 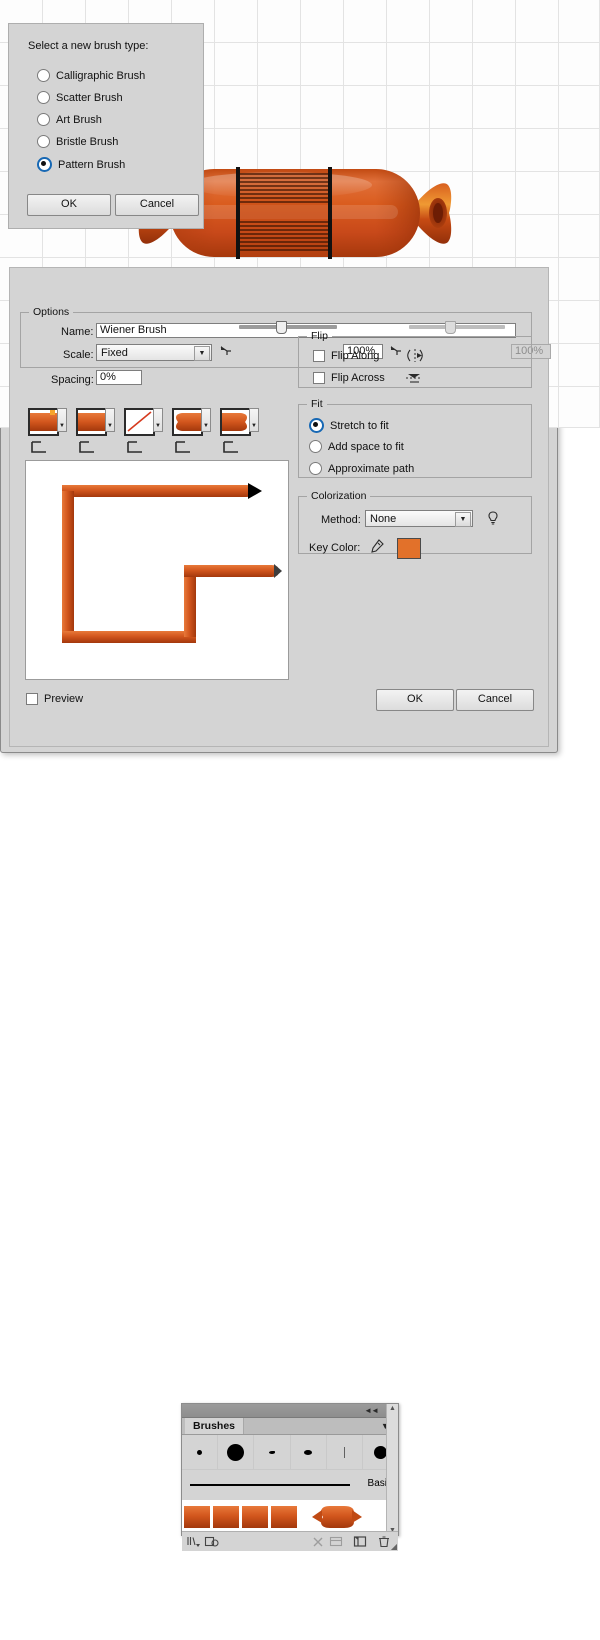 I want to click on radio-approximate-path-label: Approximate path, so click(x=371, y=468).